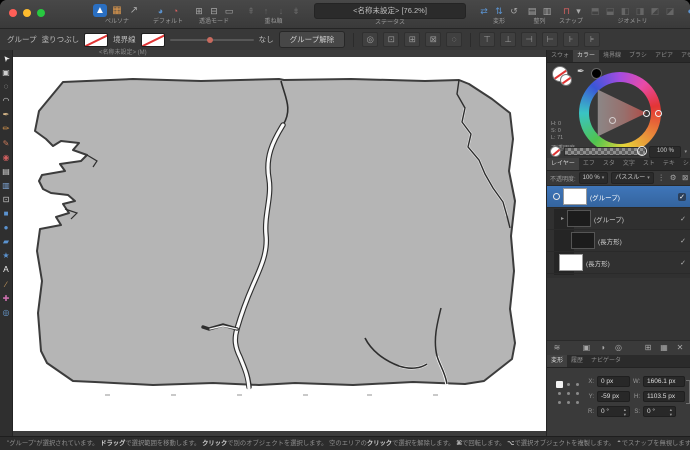 This screenshot has height=450, width=690. I want to click on tab-appearance: アピア, so click(664, 56).